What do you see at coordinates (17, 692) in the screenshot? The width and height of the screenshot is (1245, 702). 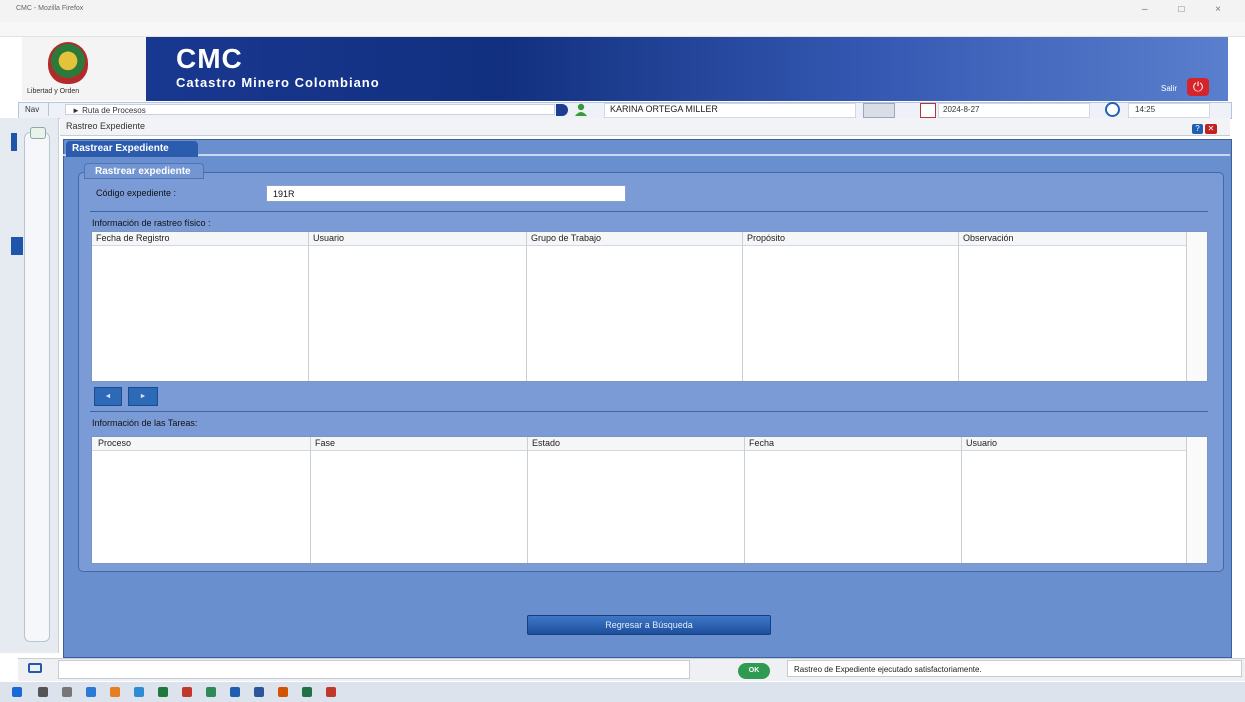 I see `start-icon` at bounding box center [17, 692].